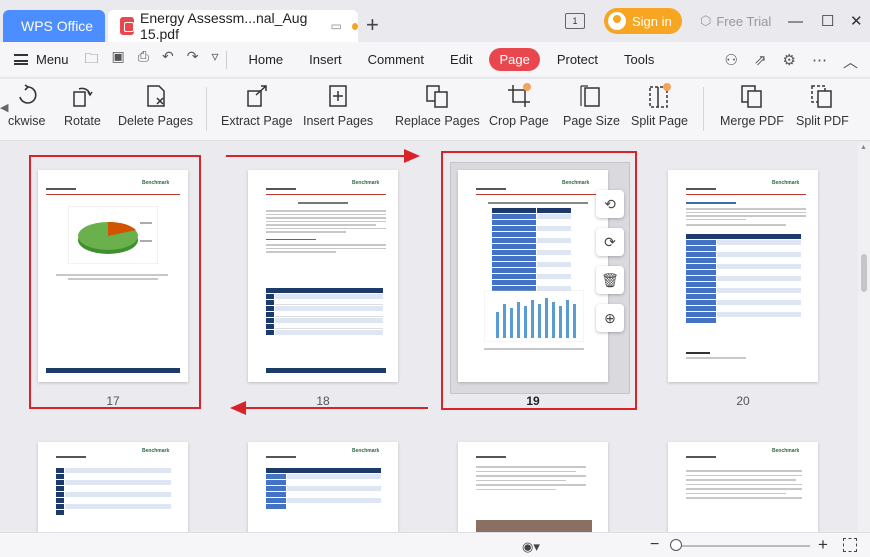  I want to click on tab-page: Page, so click(514, 59).